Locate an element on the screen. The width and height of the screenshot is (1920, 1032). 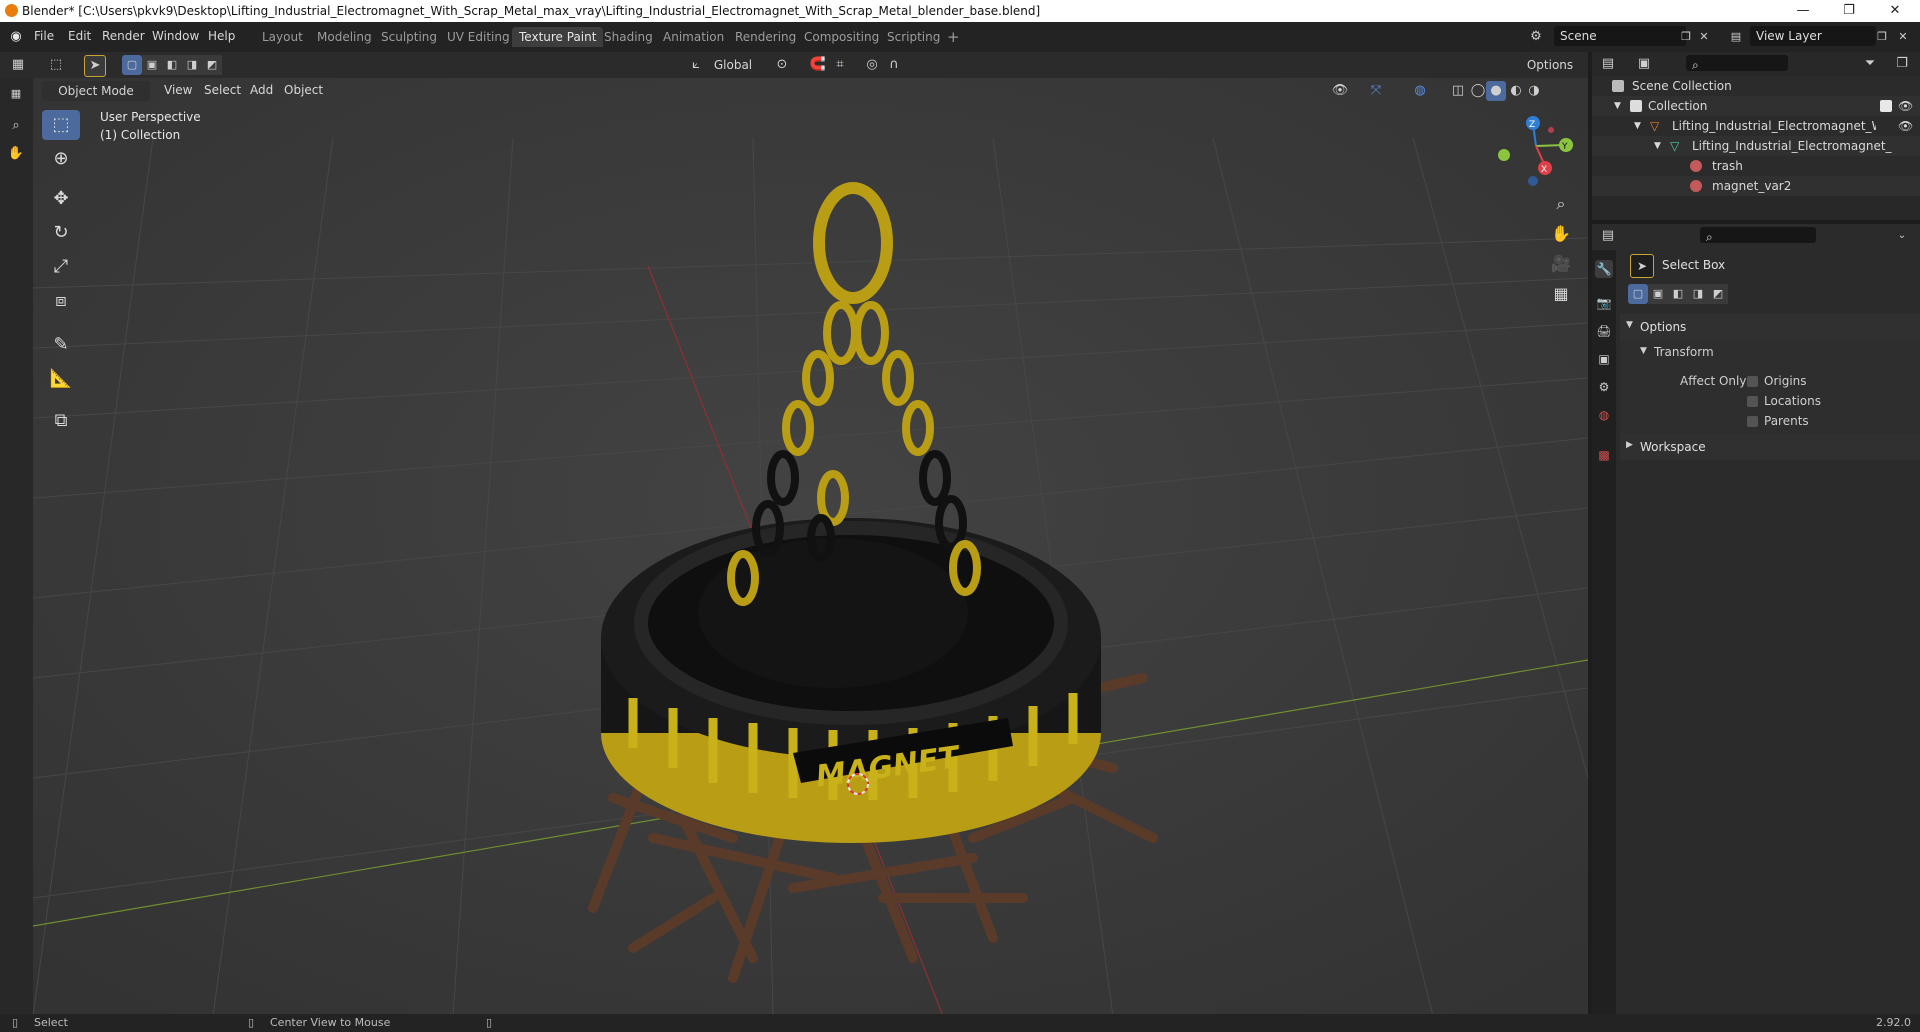
menu-window: Window is located at coordinates (175, 36).